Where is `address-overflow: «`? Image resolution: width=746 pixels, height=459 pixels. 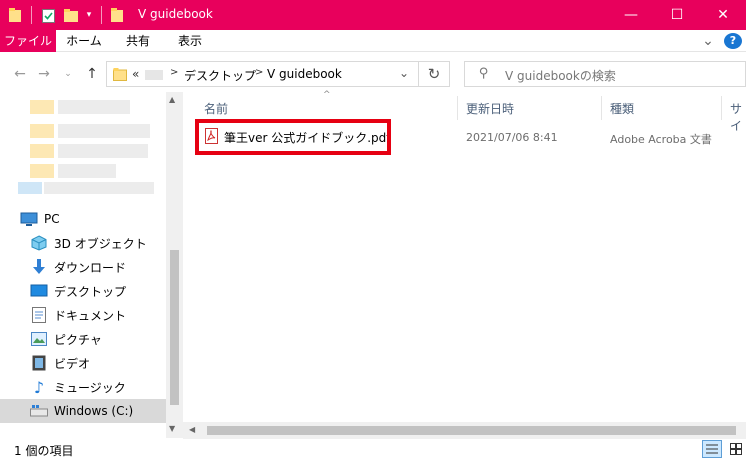
address-overflow: « is located at coordinates (135, 74).